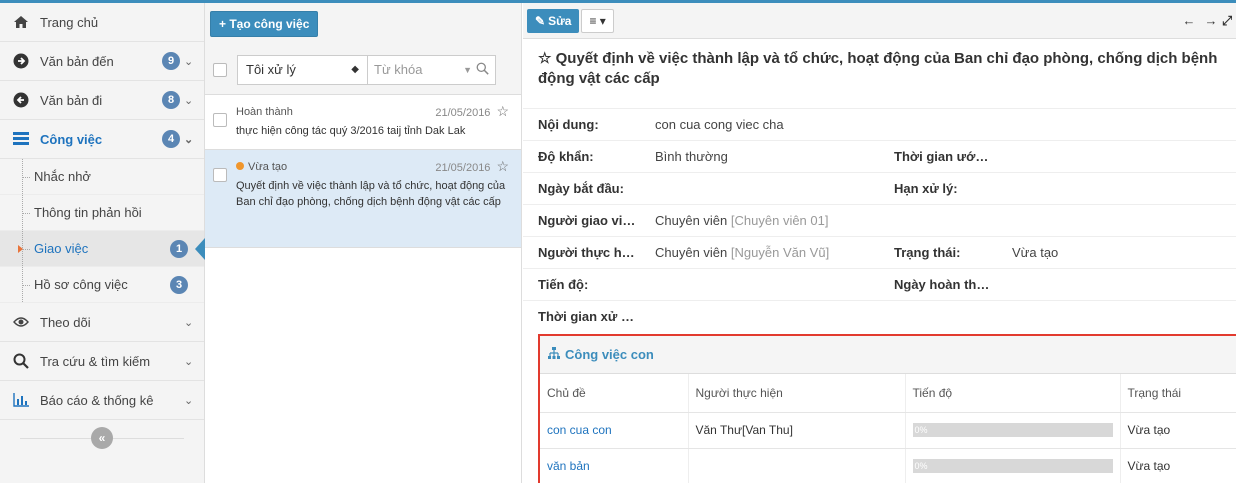 The image size is (1236, 483). I want to click on info-row: Ngày bắt đầu: Hạn xử lý:, so click(879, 189).